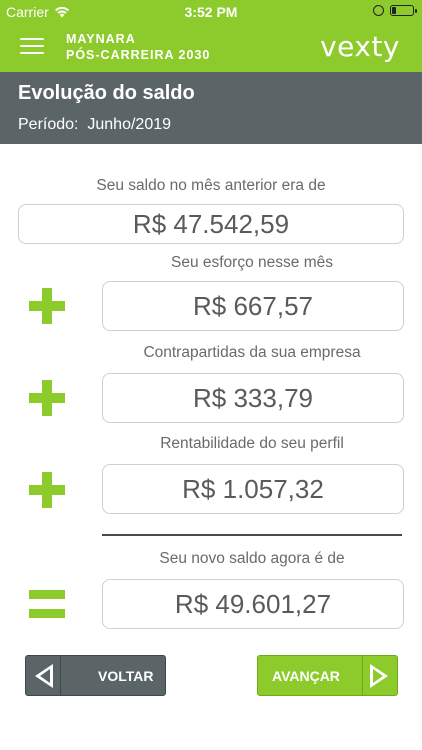  I want to click on page-title: Evolução do saldo, so click(106, 93).